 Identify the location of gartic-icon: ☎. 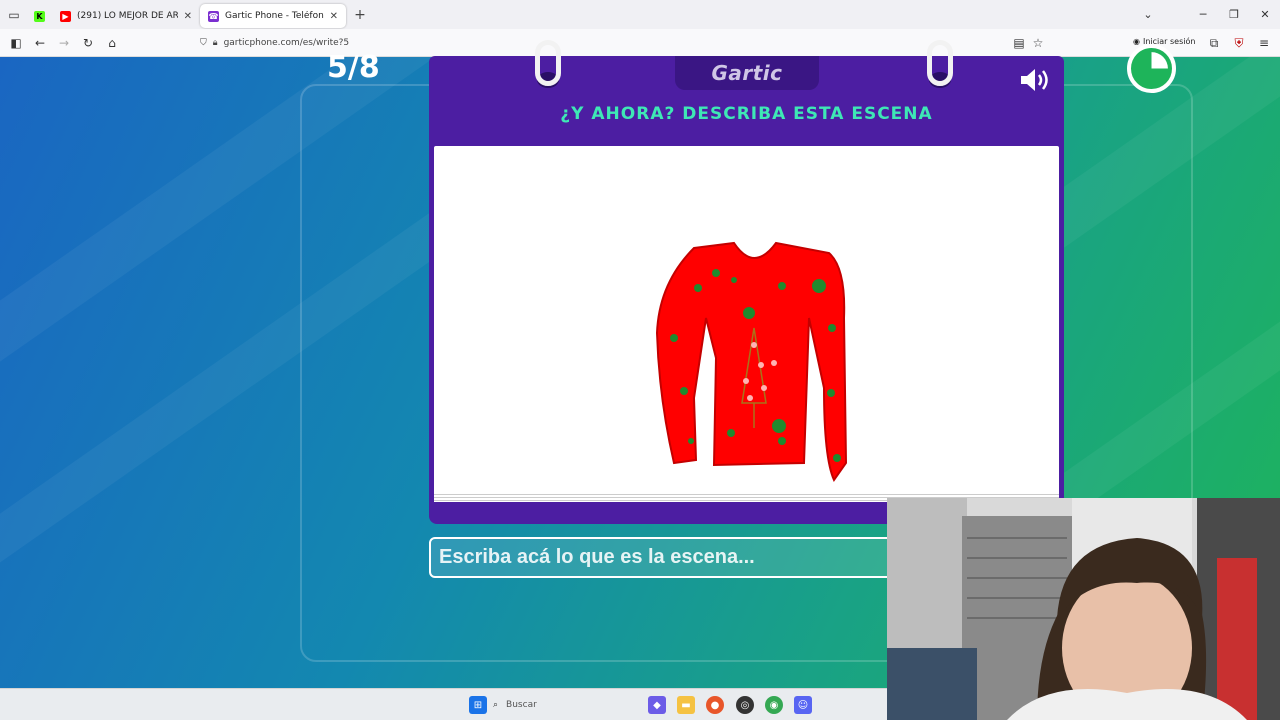
(213, 16).